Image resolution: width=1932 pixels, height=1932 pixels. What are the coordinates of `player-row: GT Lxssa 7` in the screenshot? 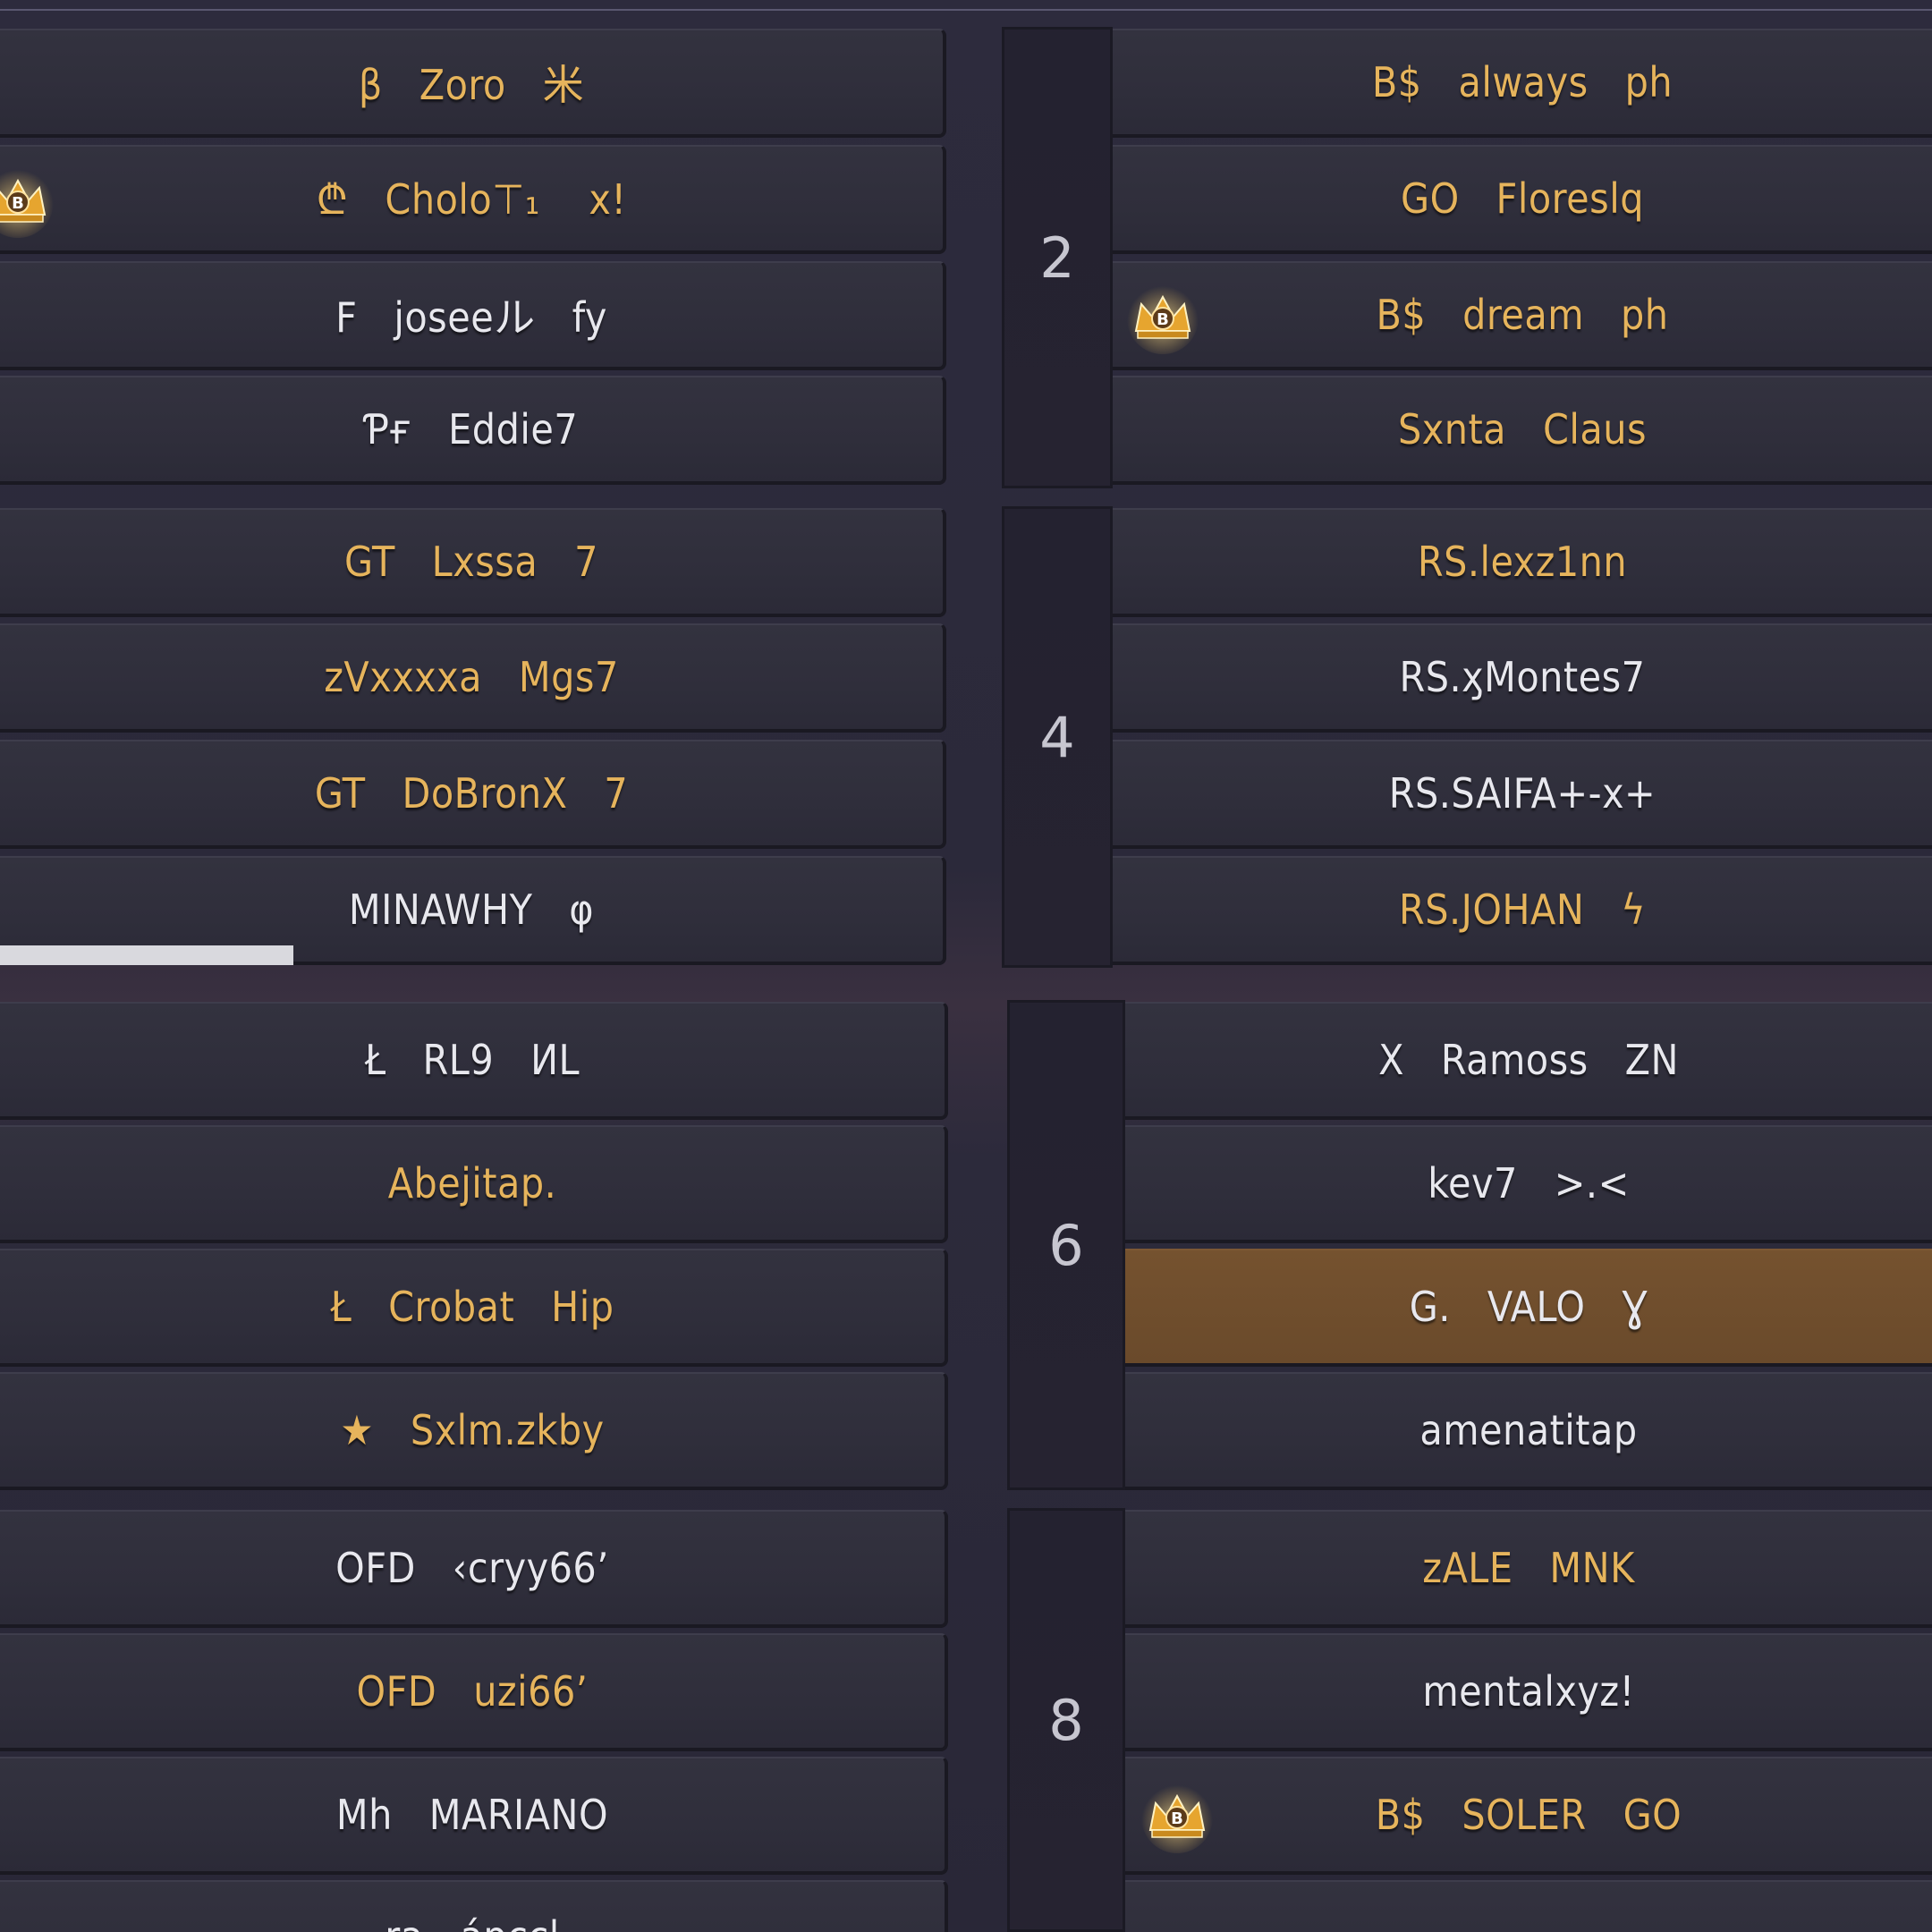 It's located at (473, 562).